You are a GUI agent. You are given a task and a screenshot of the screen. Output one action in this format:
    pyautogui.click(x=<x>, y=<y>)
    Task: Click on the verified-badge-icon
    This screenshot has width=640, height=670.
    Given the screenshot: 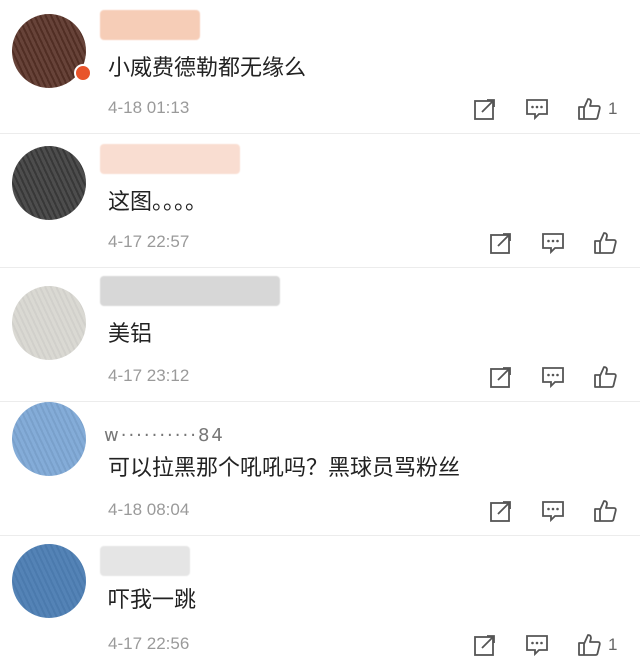 What is the action you would take?
    pyautogui.click(x=83, y=73)
    